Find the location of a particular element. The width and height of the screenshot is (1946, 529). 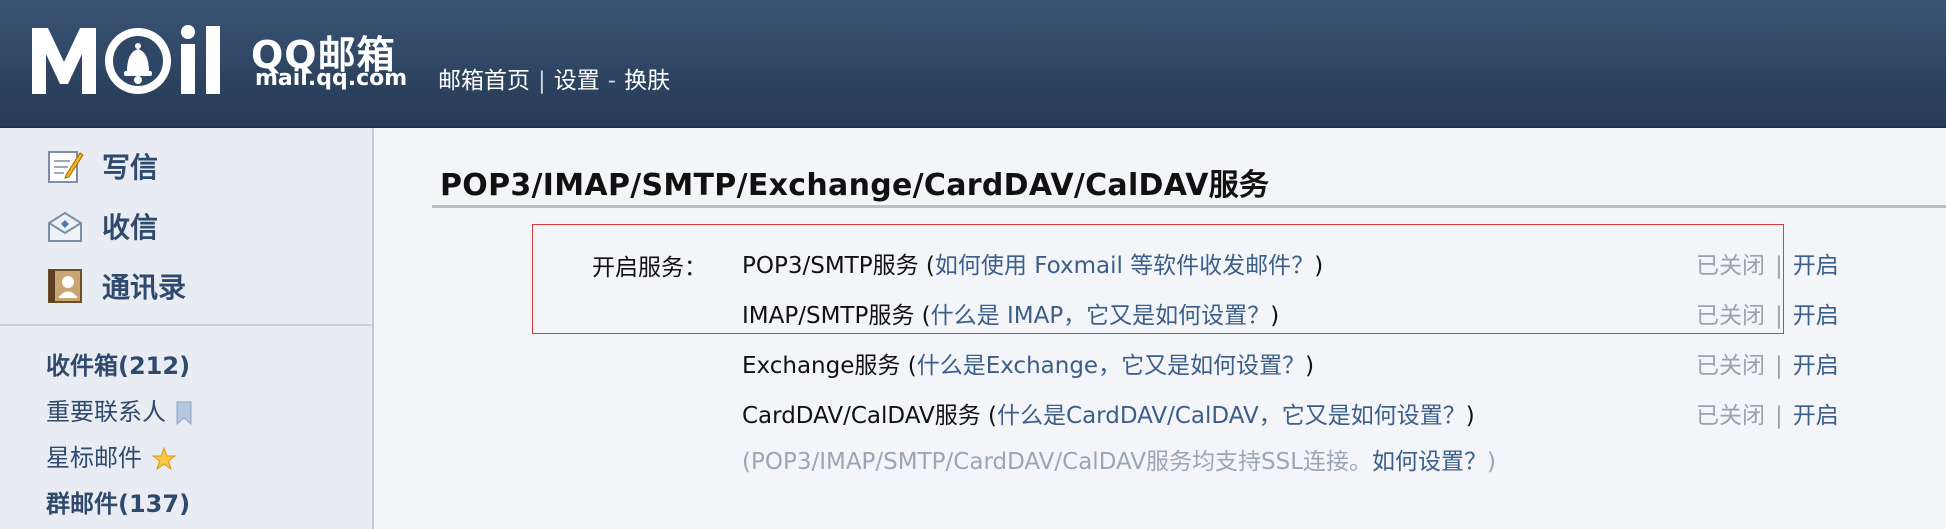

service-status-exchange: 已关闭 | 开启 is located at coordinates (1767, 363).